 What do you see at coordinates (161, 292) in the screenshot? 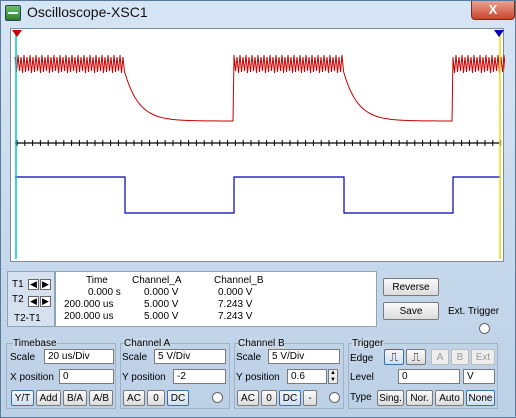
I see `t1-channel-a: 0.000 V` at bounding box center [161, 292].